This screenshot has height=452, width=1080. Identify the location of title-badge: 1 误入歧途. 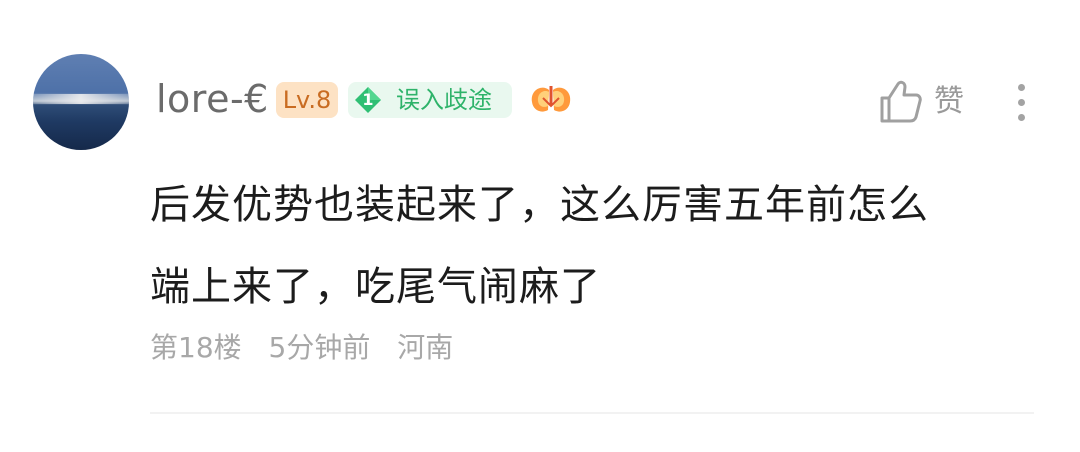
(430, 100).